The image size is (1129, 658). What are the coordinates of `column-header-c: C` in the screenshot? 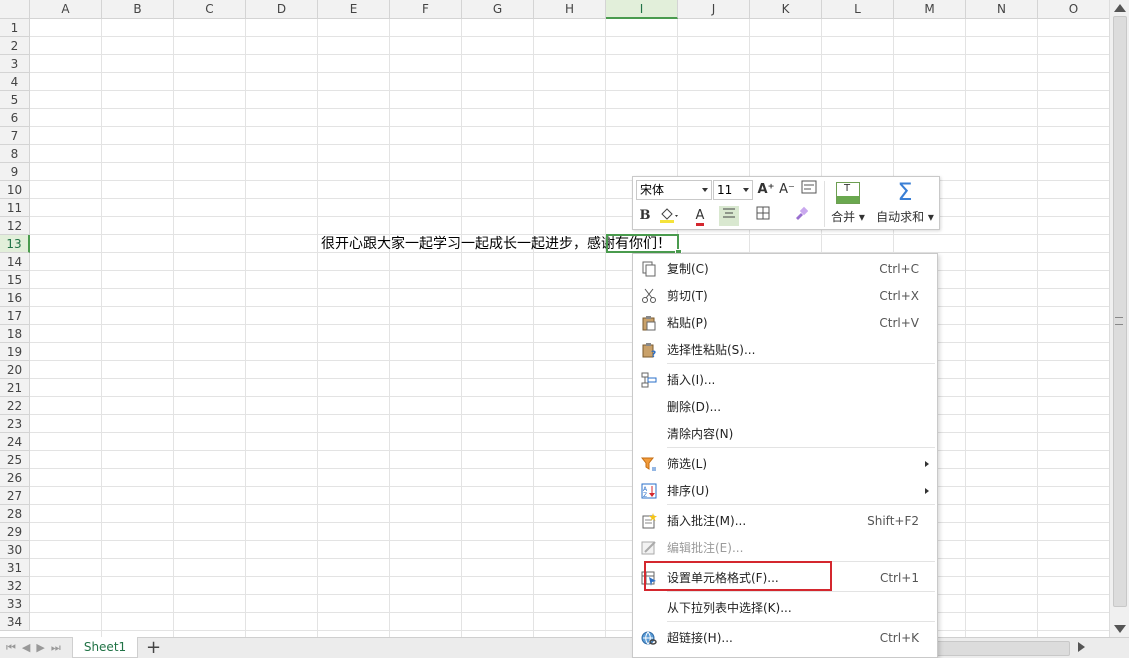 It's located at (210, 9).